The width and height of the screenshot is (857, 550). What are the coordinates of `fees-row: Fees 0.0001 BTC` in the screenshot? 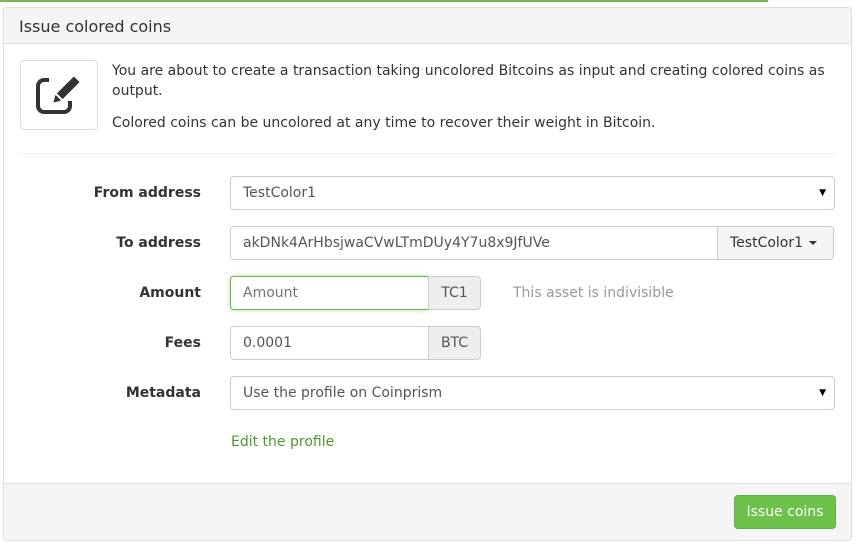 It's located at (427, 343).